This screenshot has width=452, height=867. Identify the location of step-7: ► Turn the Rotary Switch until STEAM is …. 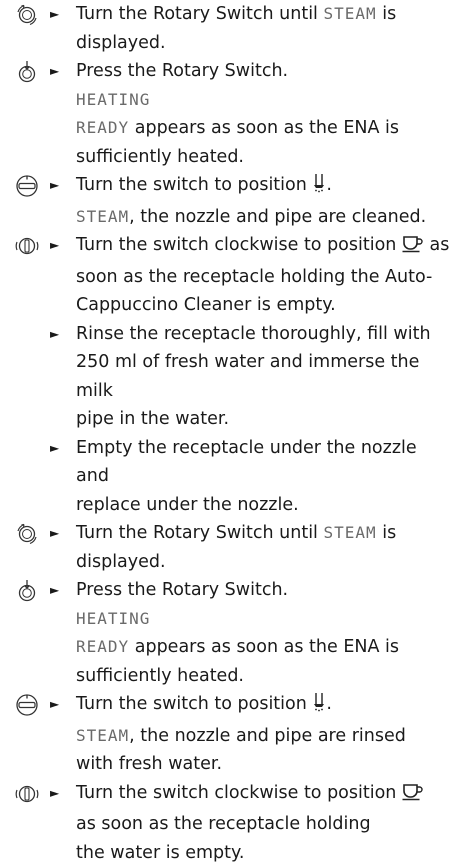
(231, 547).